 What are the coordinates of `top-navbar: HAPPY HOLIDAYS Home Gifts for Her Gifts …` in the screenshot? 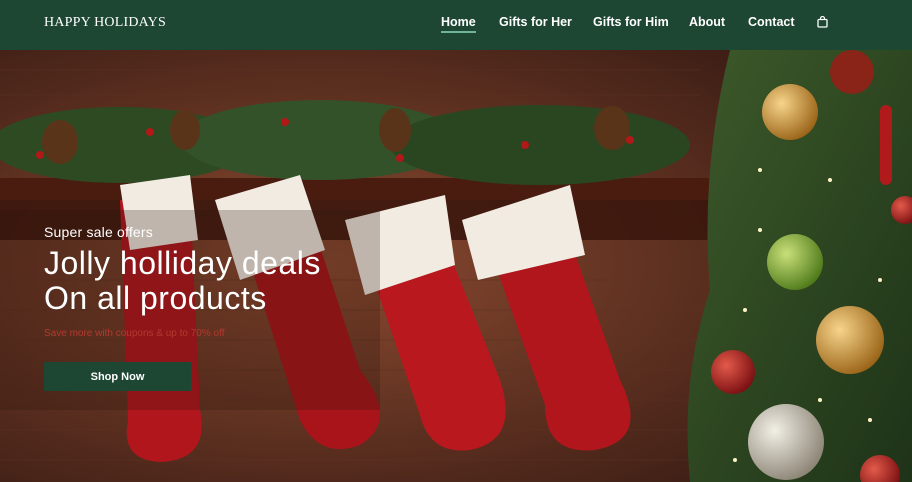 It's located at (456, 25).